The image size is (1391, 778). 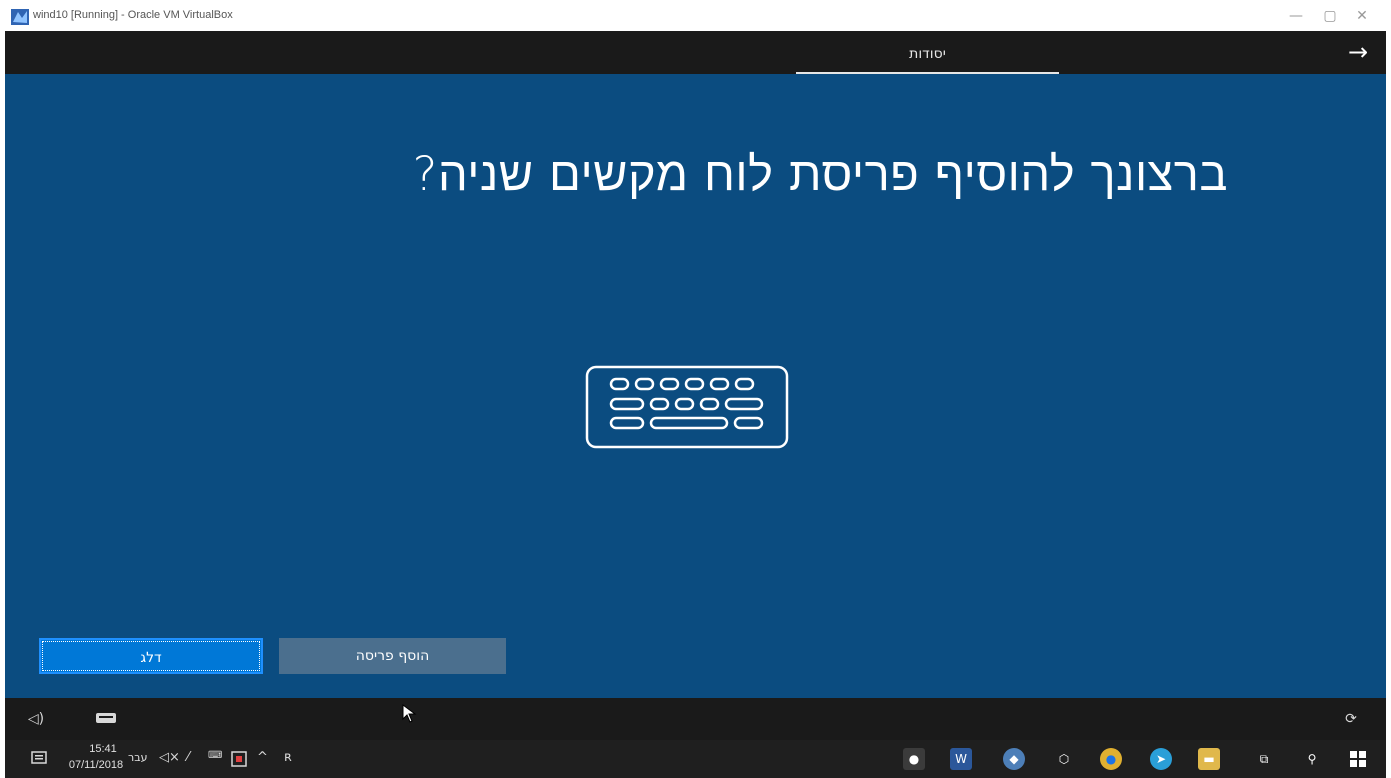 I want to click on word-icon: W, so click(x=961, y=759).